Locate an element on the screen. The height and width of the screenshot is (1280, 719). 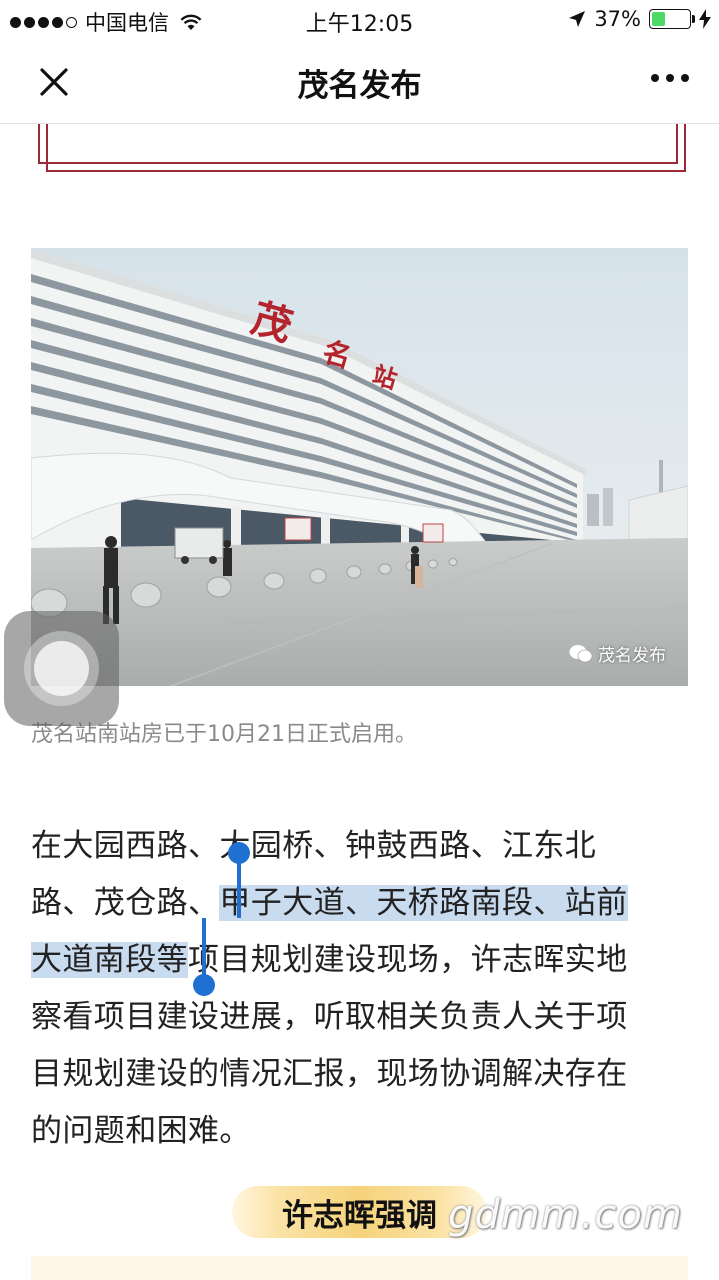
nav-bar: 茂名发布 is located at coordinates (359, 82).